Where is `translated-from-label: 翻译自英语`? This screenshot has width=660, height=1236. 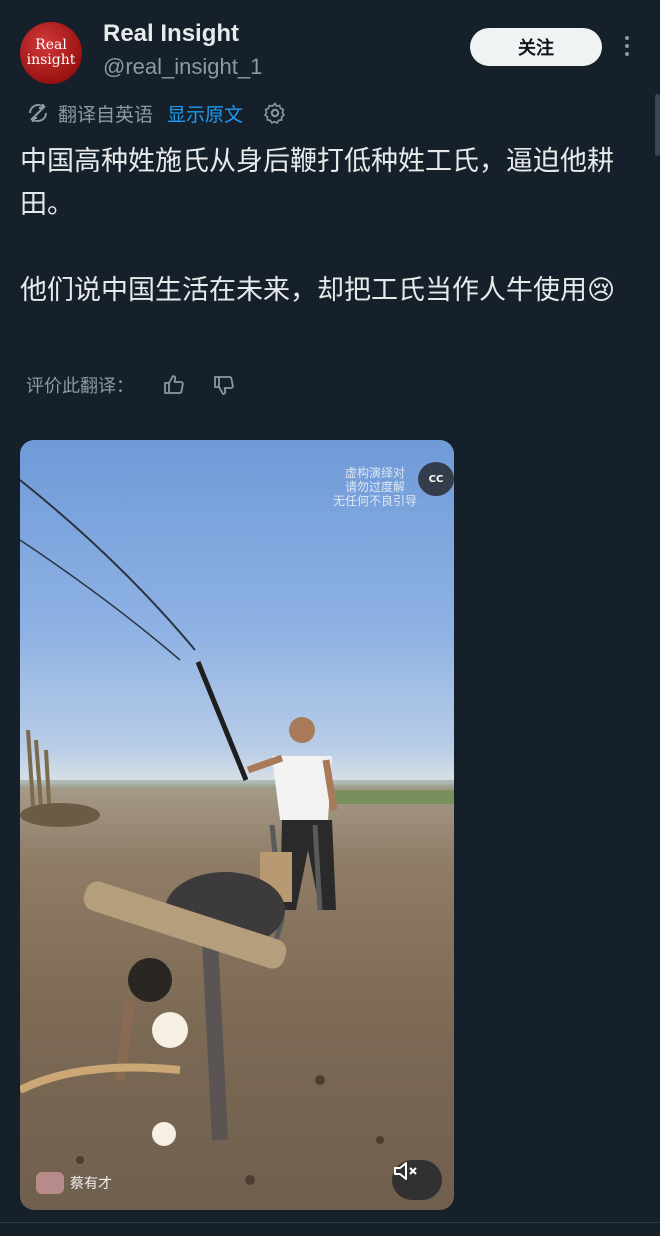 translated-from-label: 翻译自英语 is located at coordinates (106, 114).